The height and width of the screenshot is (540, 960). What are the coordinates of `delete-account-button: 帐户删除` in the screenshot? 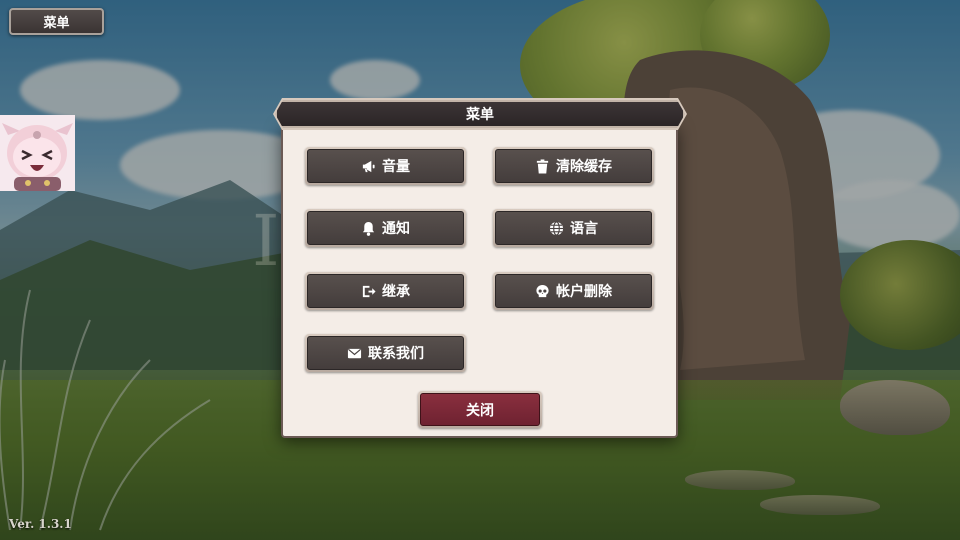 It's located at (573, 291).